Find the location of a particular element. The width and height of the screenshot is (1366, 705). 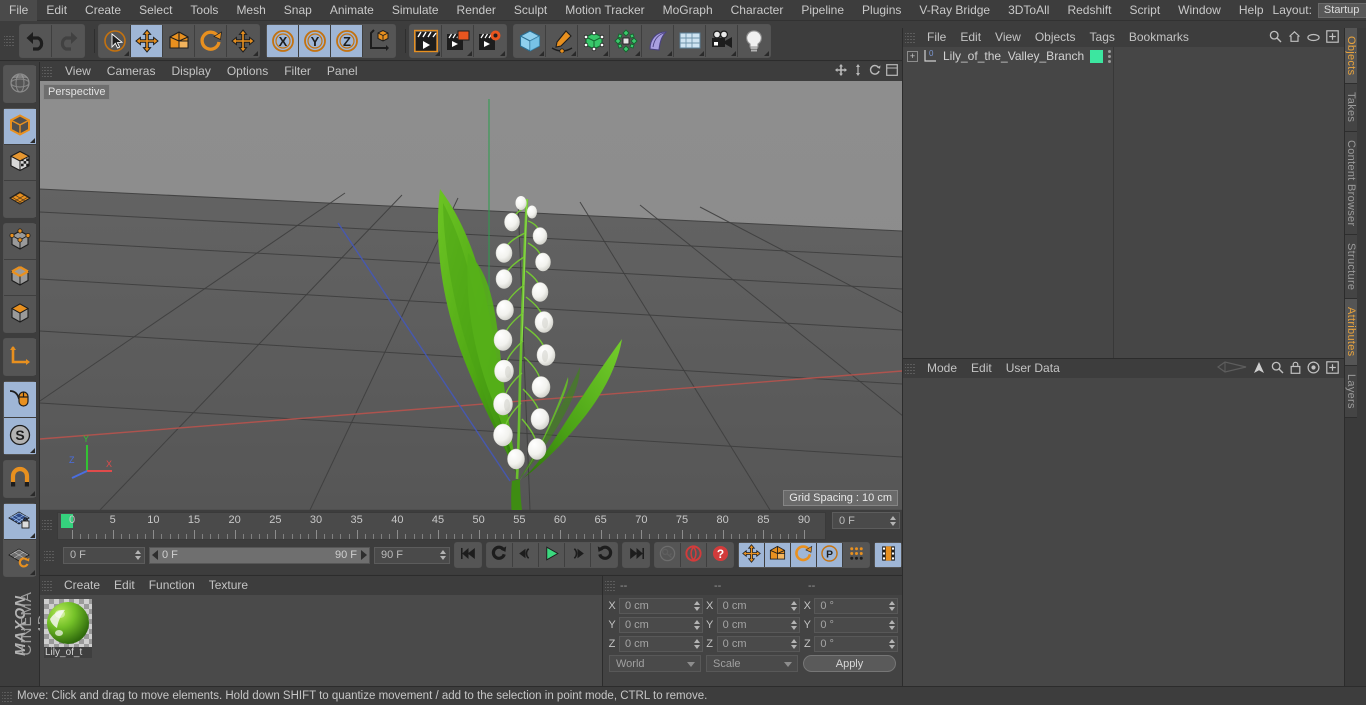

move-view-icon is located at coordinates (841, 71).